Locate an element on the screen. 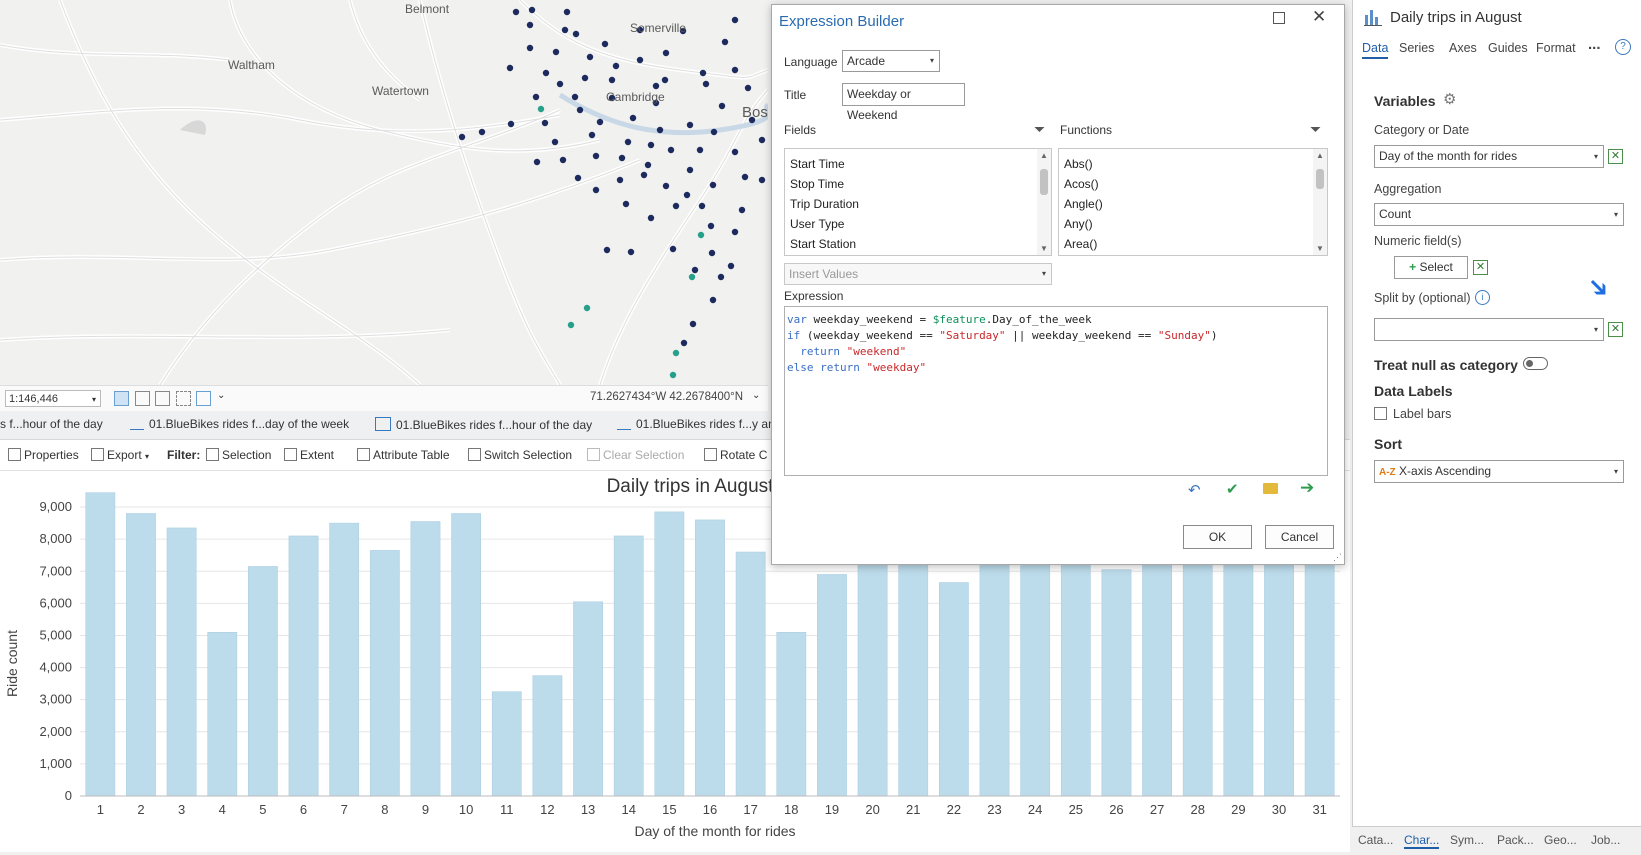 The height and width of the screenshot is (855, 1641). list-item: User Type is located at coordinates (817, 224).